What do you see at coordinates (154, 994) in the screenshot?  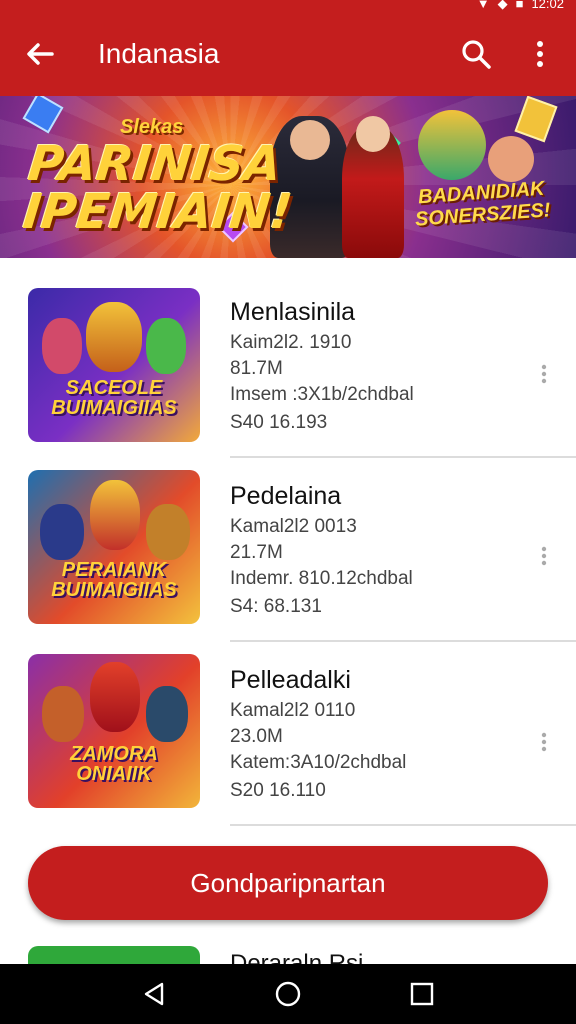 I see `nav-back-icon` at bounding box center [154, 994].